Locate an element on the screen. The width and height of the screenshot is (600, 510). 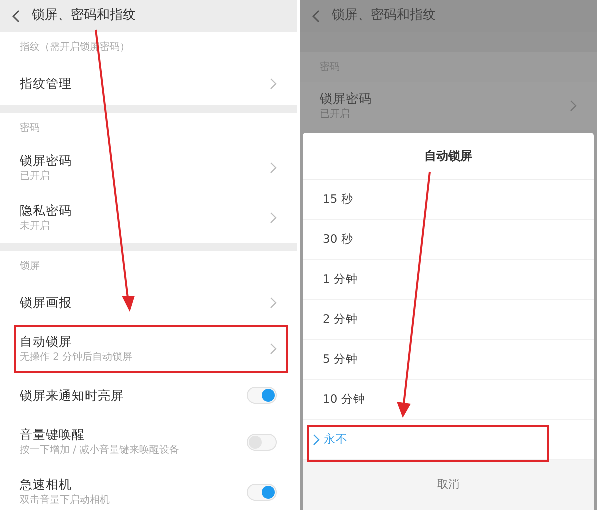
cancel-button: 取消 is located at coordinates (449, 485).